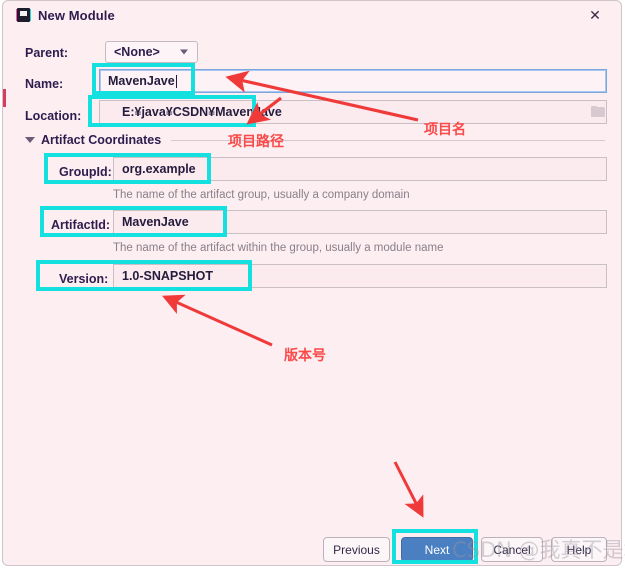 This screenshot has width=625, height=569. I want to click on title-bar: New Module ✕, so click(312, 15).